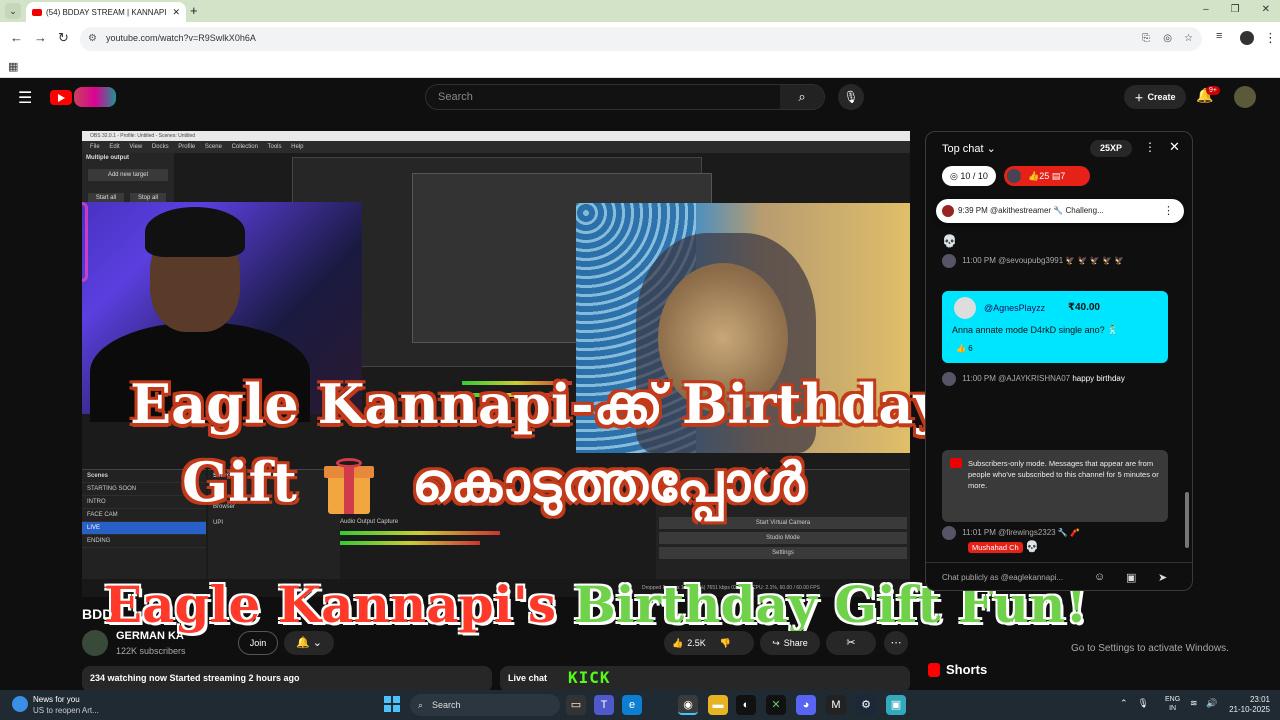 The height and width of the screenshot is (720, 1280). What do you see at coordinates (485, 705) in the screenshot?
I see `taskbar-search: ⌕ Search` at bounding box center [485, 705].